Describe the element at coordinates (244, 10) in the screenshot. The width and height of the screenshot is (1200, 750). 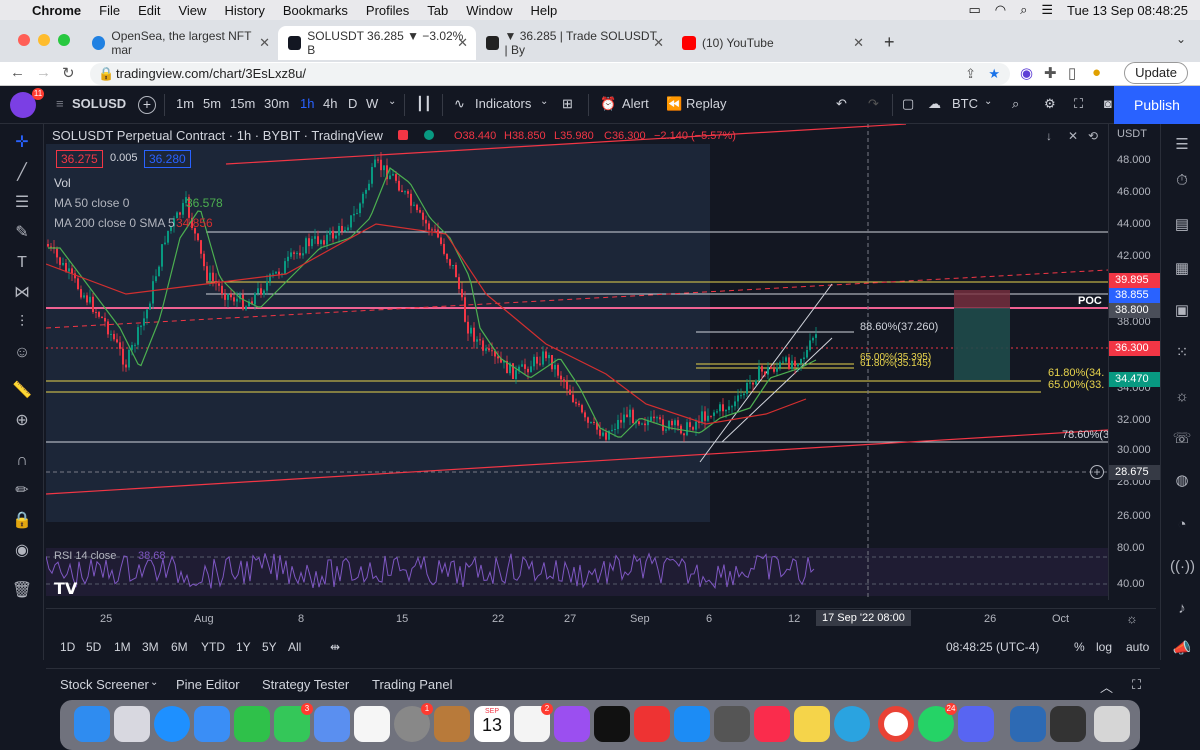
I see `menu-history: History` at that location.